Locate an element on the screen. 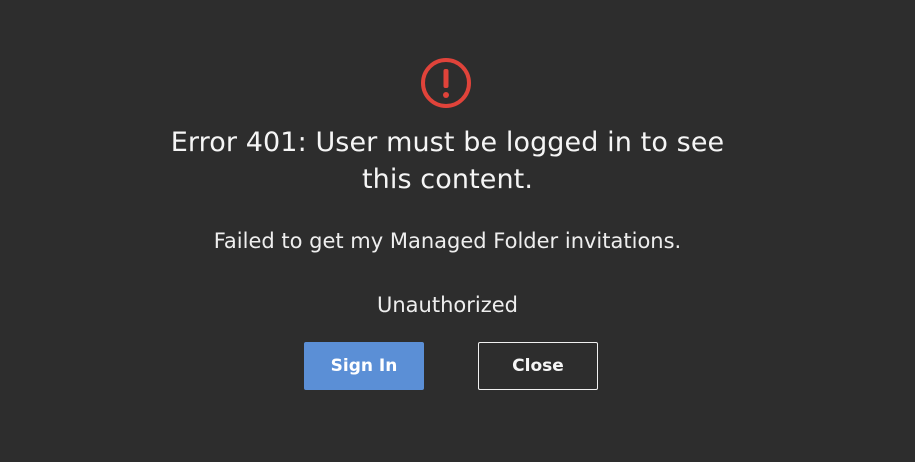 The height and width of the screenshot is (462, 915). error-icon is located at coordinates (446, 83).